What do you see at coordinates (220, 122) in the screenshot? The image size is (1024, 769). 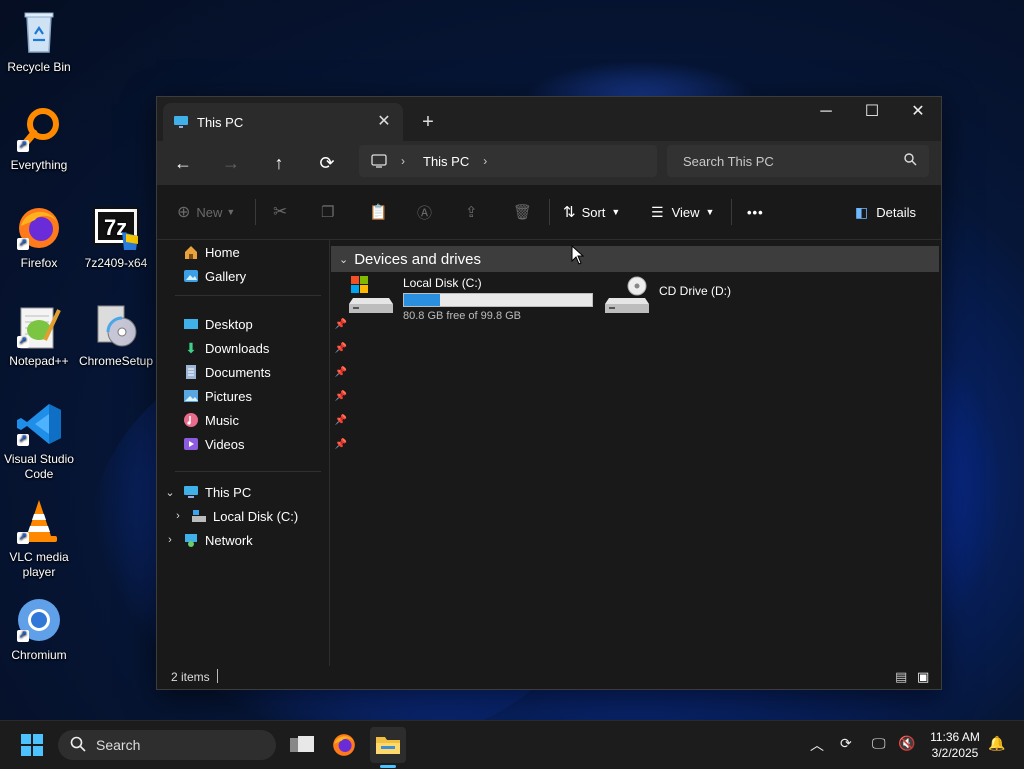 I see `tab-title: This PC` at bounding box center [220, 122].